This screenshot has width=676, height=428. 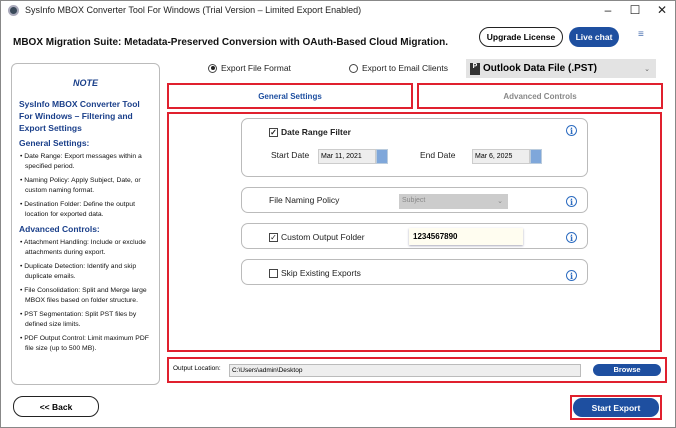 I want to click on minimize-button: –, so click(x=608, y=10).